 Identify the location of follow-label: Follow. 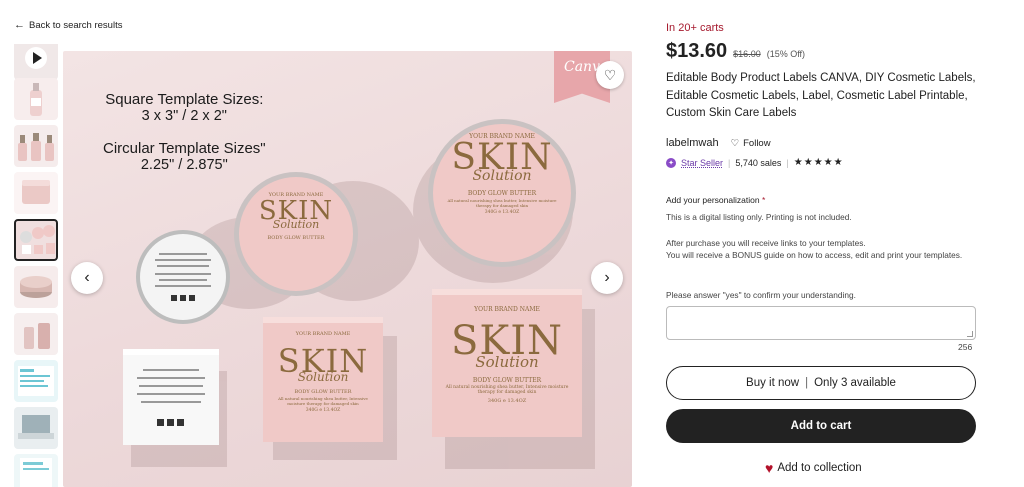
(757, 143).